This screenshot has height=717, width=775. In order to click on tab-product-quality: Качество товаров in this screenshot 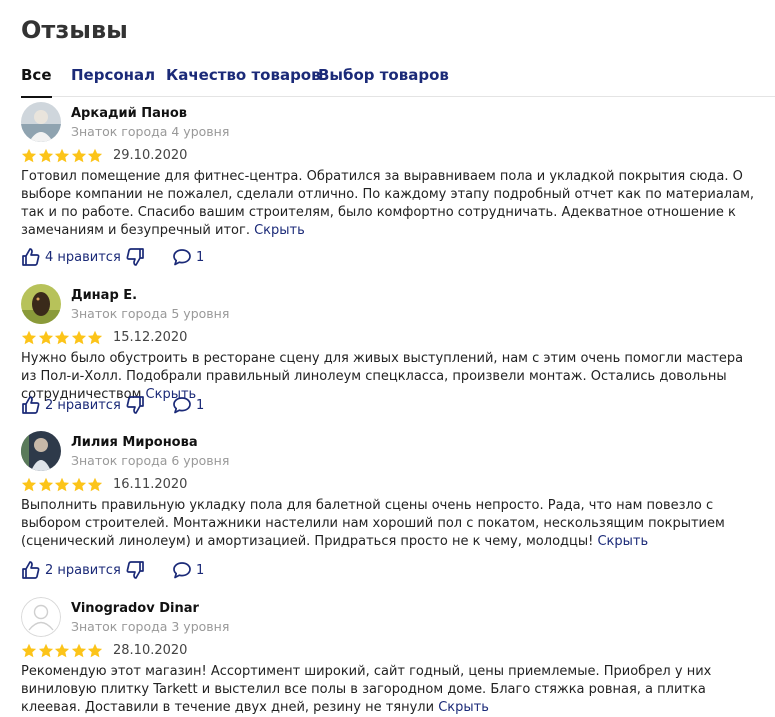, I will do `click(243, 75)`.